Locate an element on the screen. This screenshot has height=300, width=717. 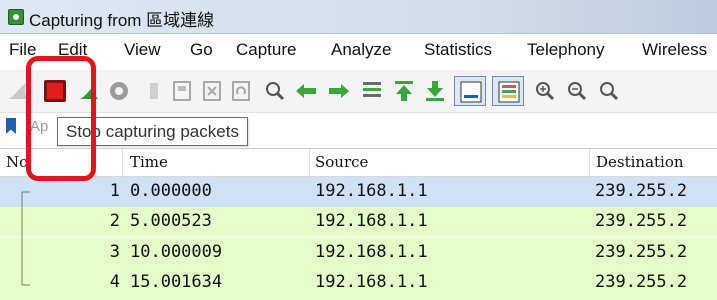
packet-list-header: No. Time Source Destination is located at coordinates (358, 163).